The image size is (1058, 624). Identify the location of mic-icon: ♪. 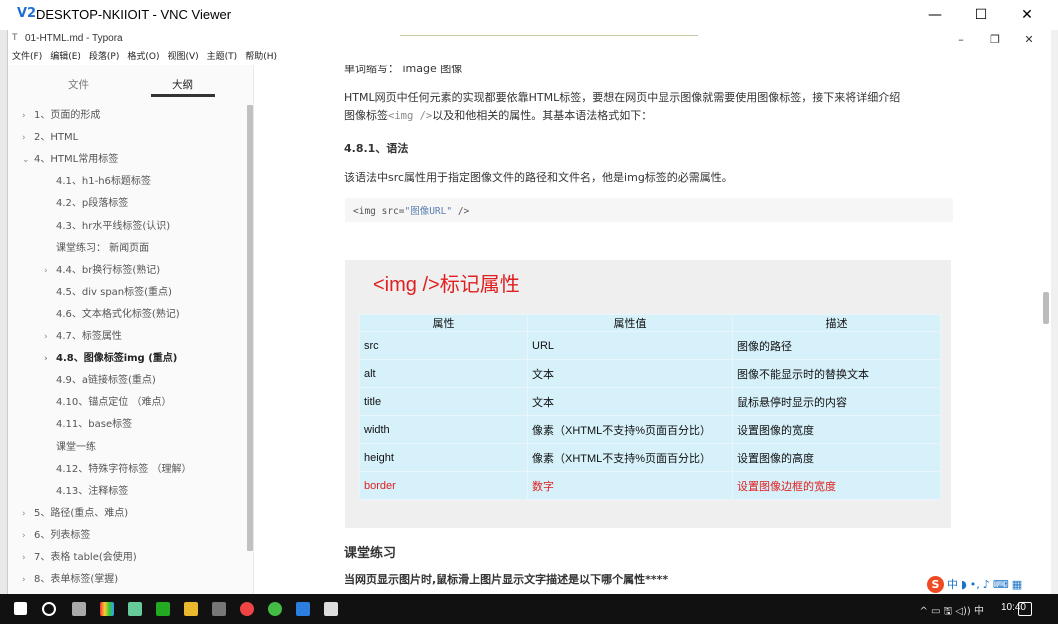
(986, 584).